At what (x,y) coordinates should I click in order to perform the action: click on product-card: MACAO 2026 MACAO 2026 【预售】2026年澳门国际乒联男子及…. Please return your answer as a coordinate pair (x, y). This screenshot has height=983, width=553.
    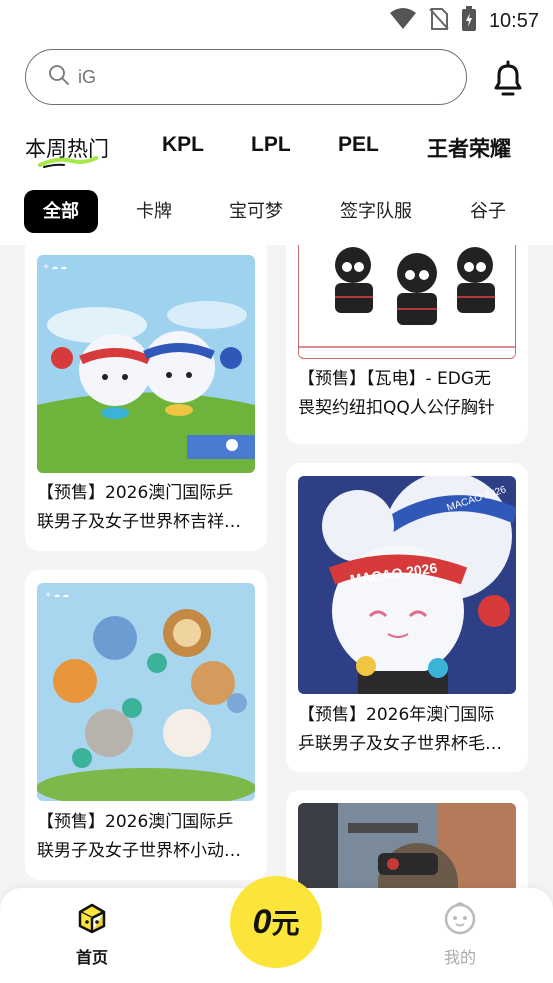
    Looking at the image, I should click on (407, 617).